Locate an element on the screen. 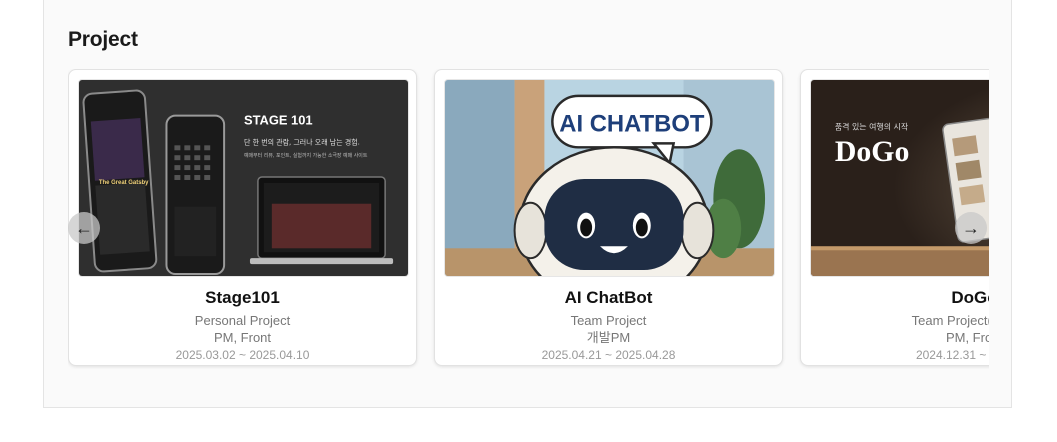  card-role: 개발PM is located at coordinates (608, 337).